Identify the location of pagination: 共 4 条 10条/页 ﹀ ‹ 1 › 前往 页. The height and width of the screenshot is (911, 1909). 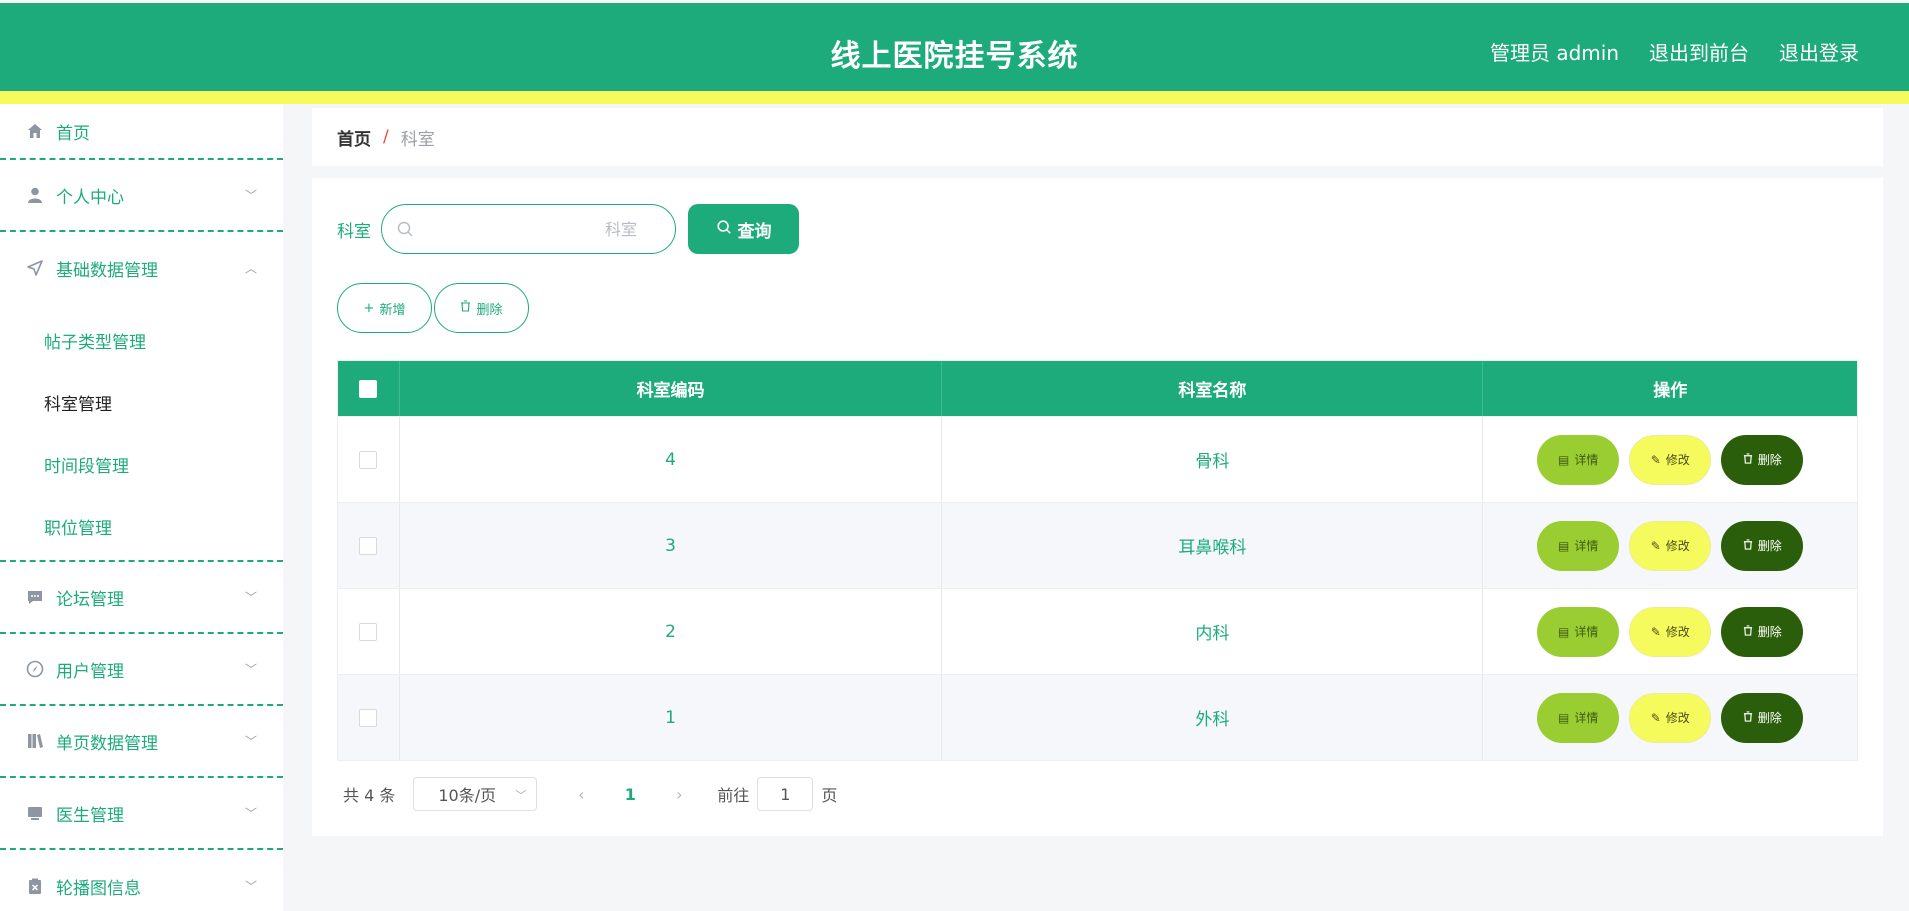
(590, 794).